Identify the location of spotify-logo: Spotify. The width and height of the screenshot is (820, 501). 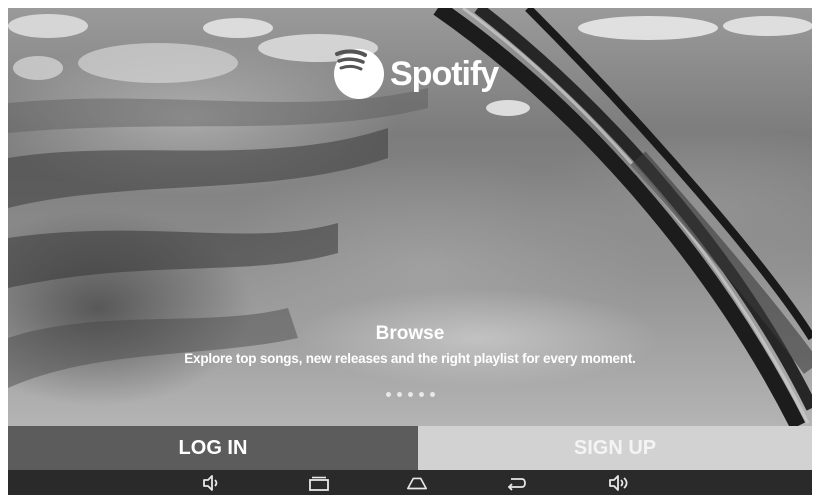
(447, 74).